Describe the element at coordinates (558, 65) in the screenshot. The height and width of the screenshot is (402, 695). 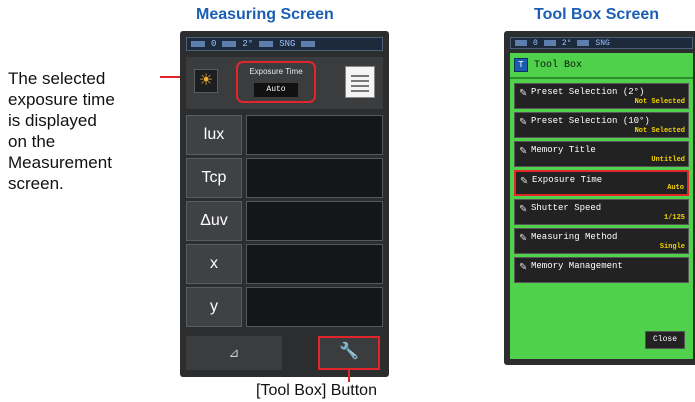
I see `toolbox-header-label: Tool Box` at that location.